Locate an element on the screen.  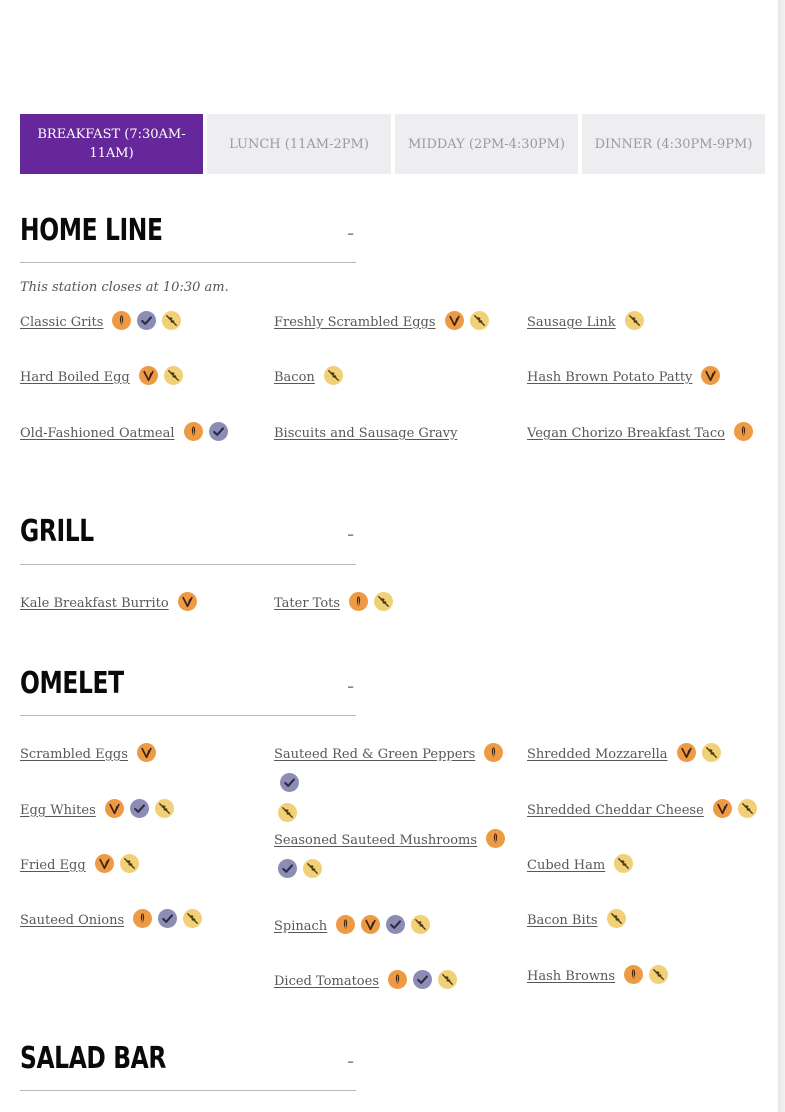
menu-item-link: Hash Browns is located at coordinates (571, 976).